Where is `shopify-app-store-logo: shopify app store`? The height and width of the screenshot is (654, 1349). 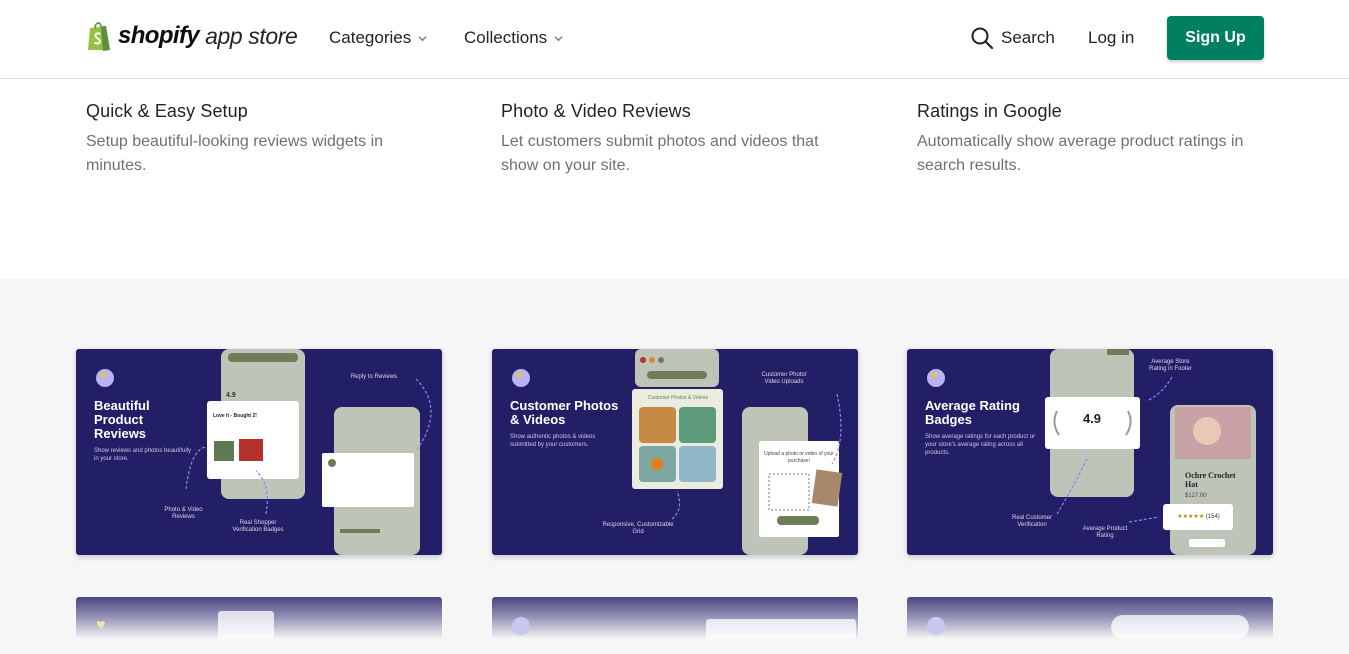
shopify-app-store-logo: shopify app store is located at coordinates (192, 36).